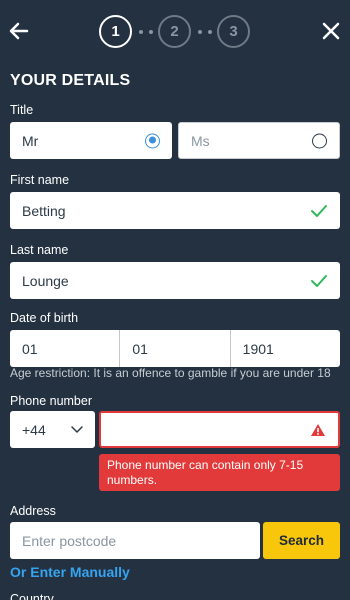 This screenshot has width=350, height=600. I want to click on radio-selected-icon, so click(152, 140).